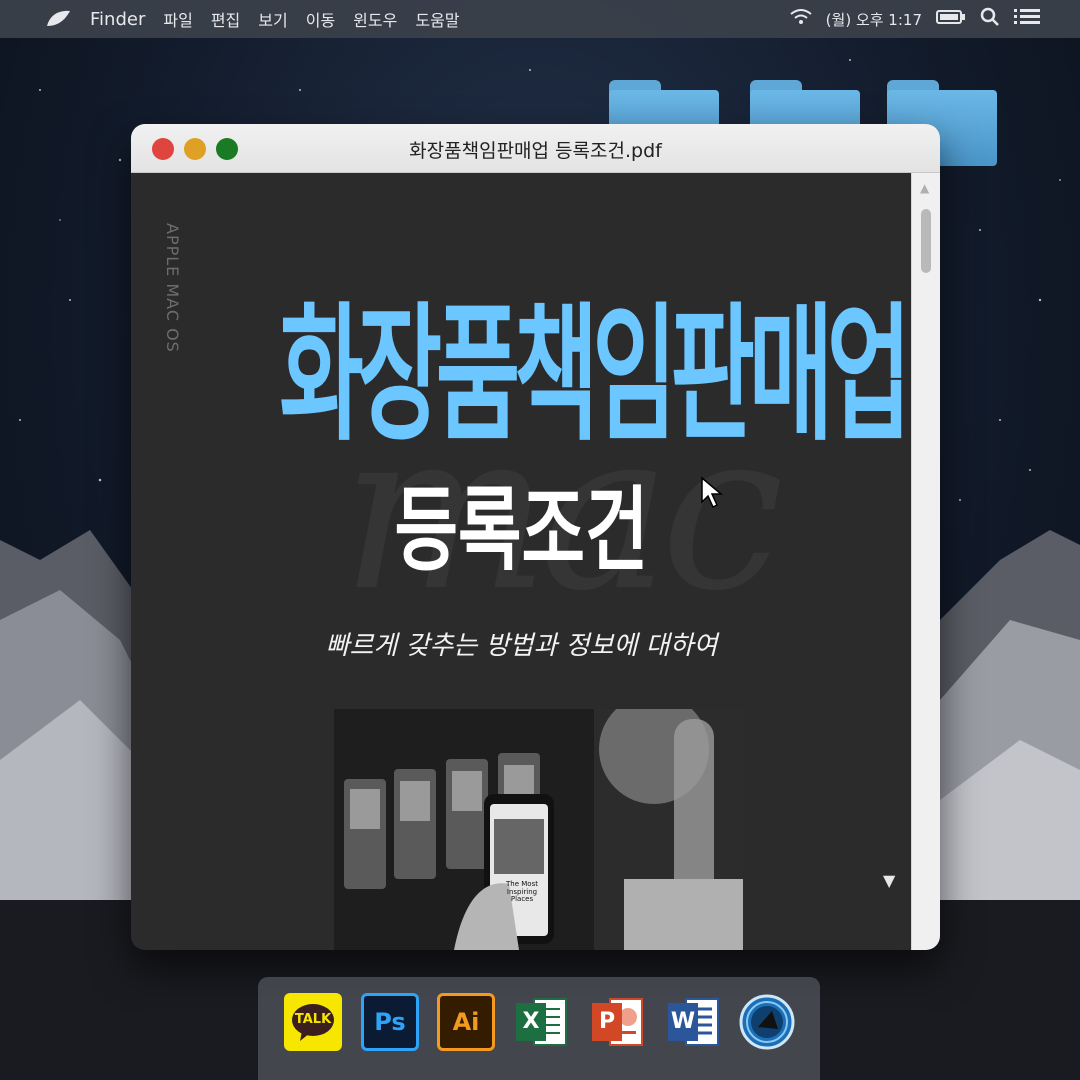 This screenshot has width=1080, height=1080. What do you see at coordinates (320, 19) in the screenshot?
I see `menu-go: 이동` at bounding box center [320, 19].